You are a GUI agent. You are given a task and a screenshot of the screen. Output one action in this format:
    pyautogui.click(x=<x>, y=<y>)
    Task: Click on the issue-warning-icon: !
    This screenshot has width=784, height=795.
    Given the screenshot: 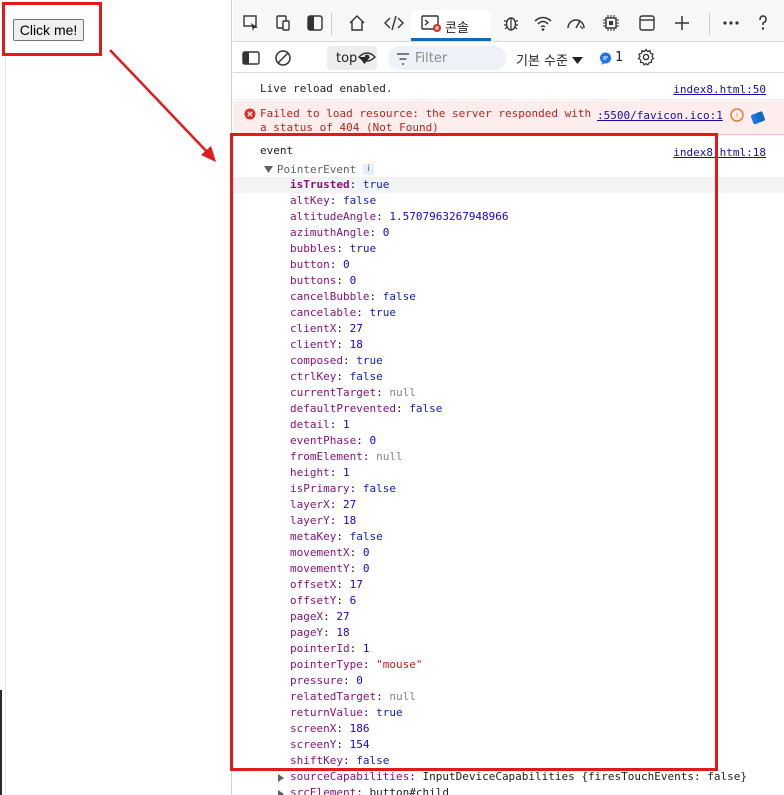 What is the action you would take?
    pyautogui.click(x=737, y=116)
    